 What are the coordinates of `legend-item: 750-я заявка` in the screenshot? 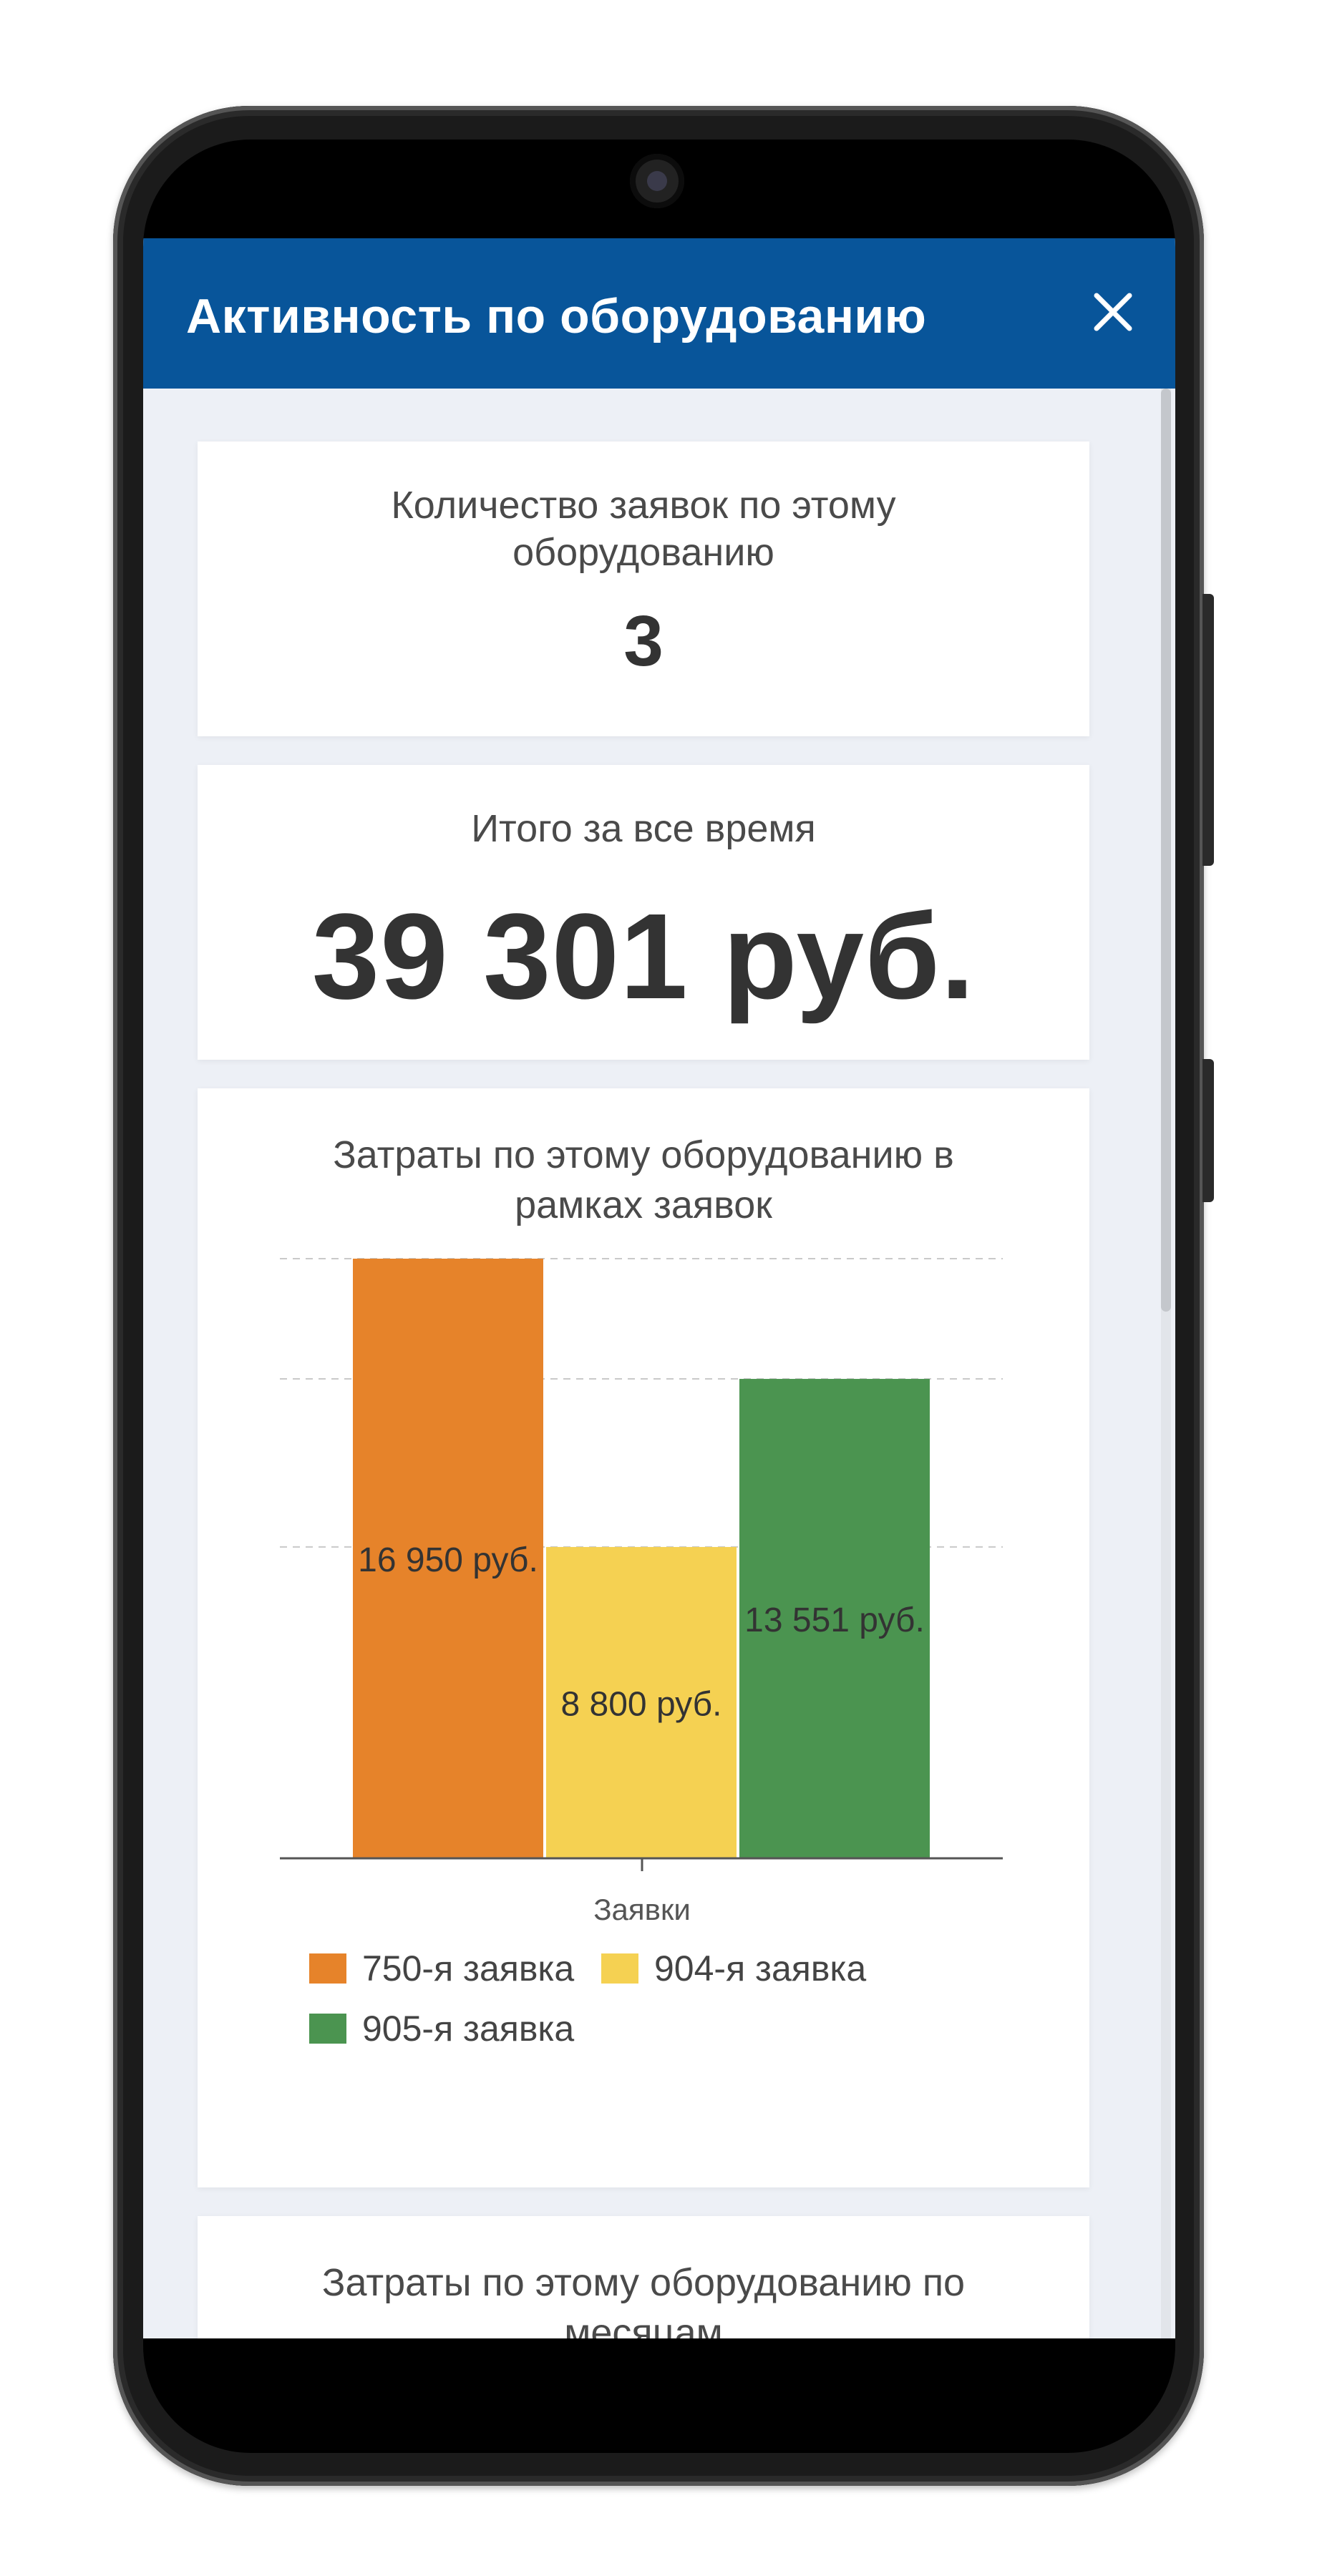 It's located at (441, 1968).